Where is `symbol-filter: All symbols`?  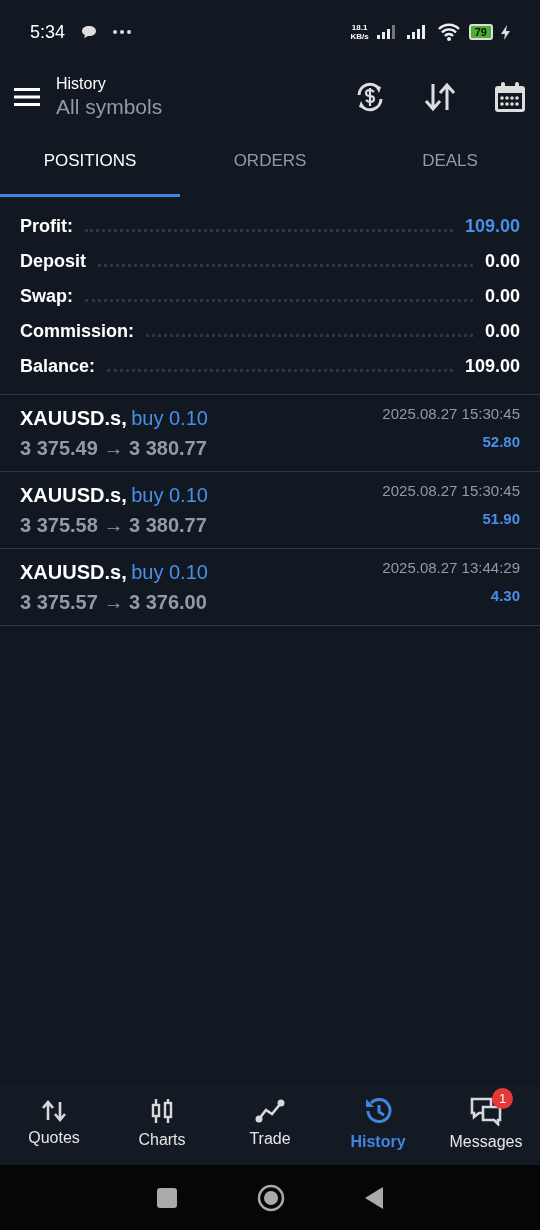
symbol-filter: All symbols is located at coordinates (109, 107).